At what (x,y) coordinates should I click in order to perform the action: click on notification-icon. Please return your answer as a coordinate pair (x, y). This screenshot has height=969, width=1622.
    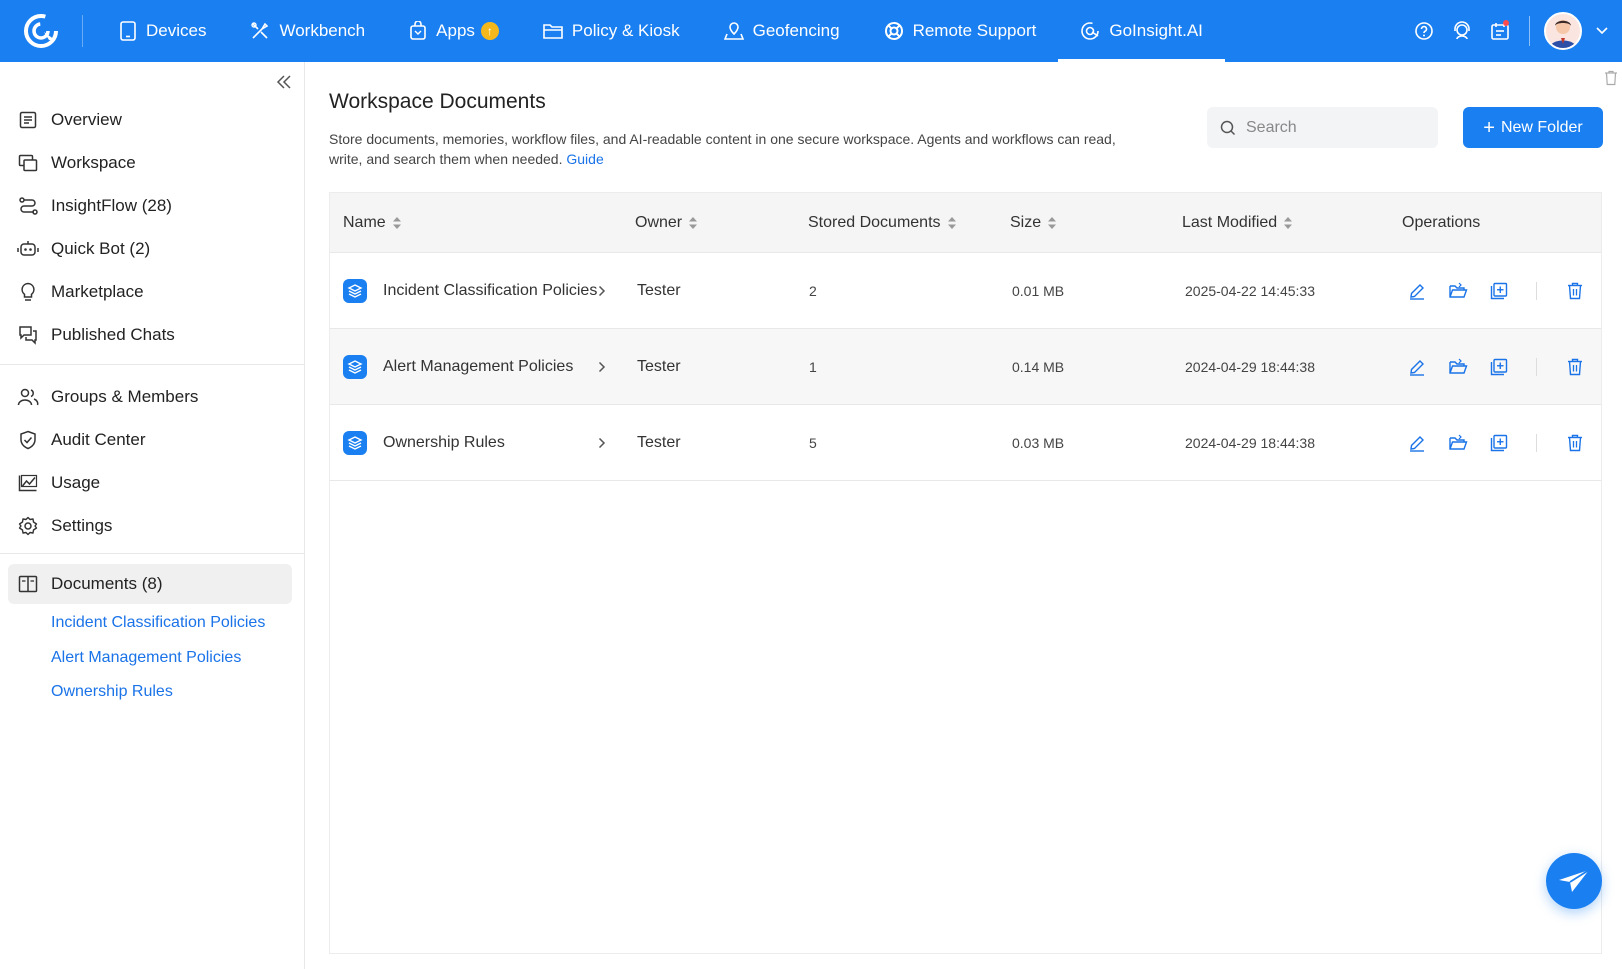
    Looking at the image, I should click on (1500, 31).